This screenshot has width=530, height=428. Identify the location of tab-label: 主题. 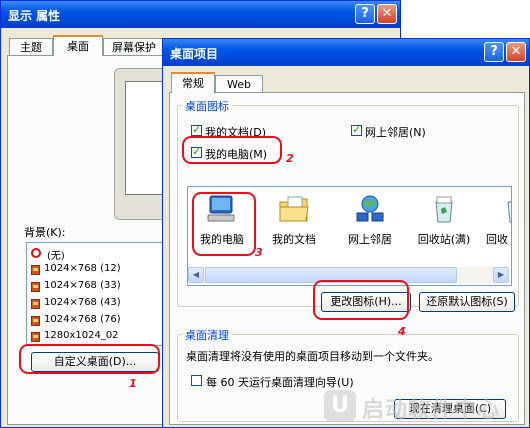
(31, 47).